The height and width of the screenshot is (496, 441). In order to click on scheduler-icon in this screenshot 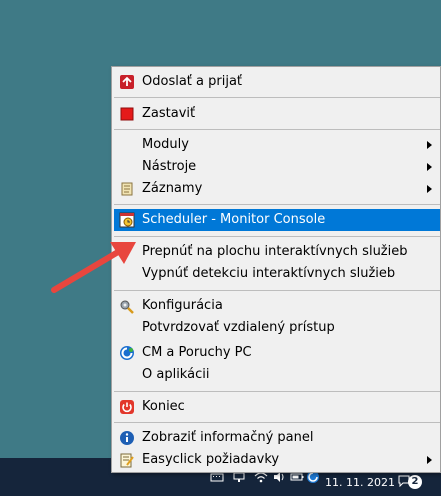, I will do `click(127, 220)`.